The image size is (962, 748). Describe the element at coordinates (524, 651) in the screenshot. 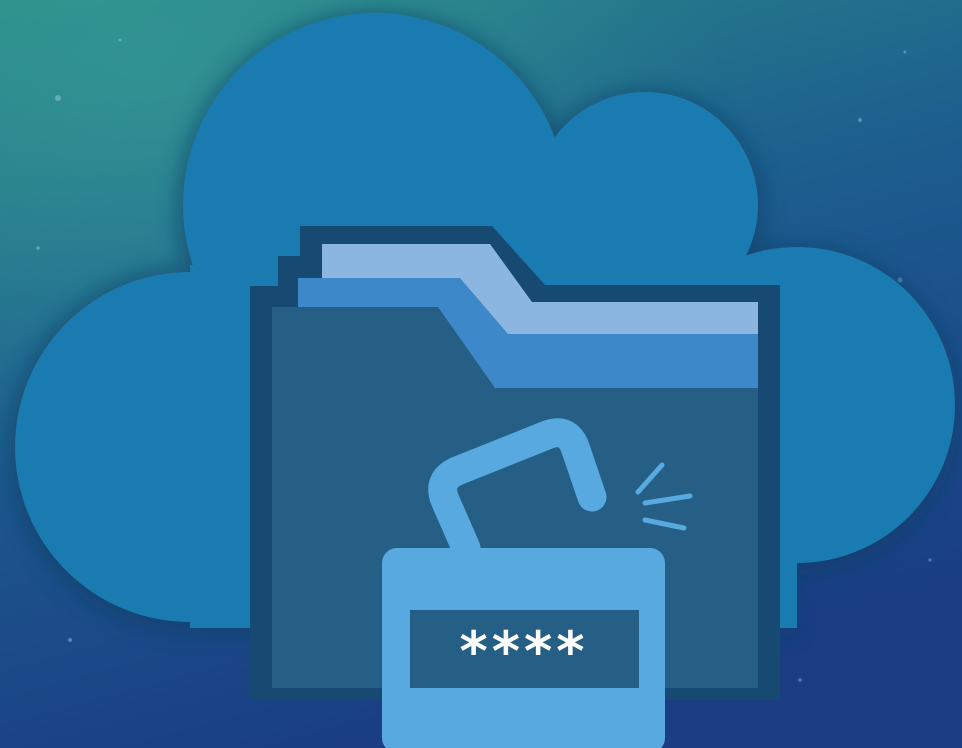

I see `password-field-text: ****` at that location.